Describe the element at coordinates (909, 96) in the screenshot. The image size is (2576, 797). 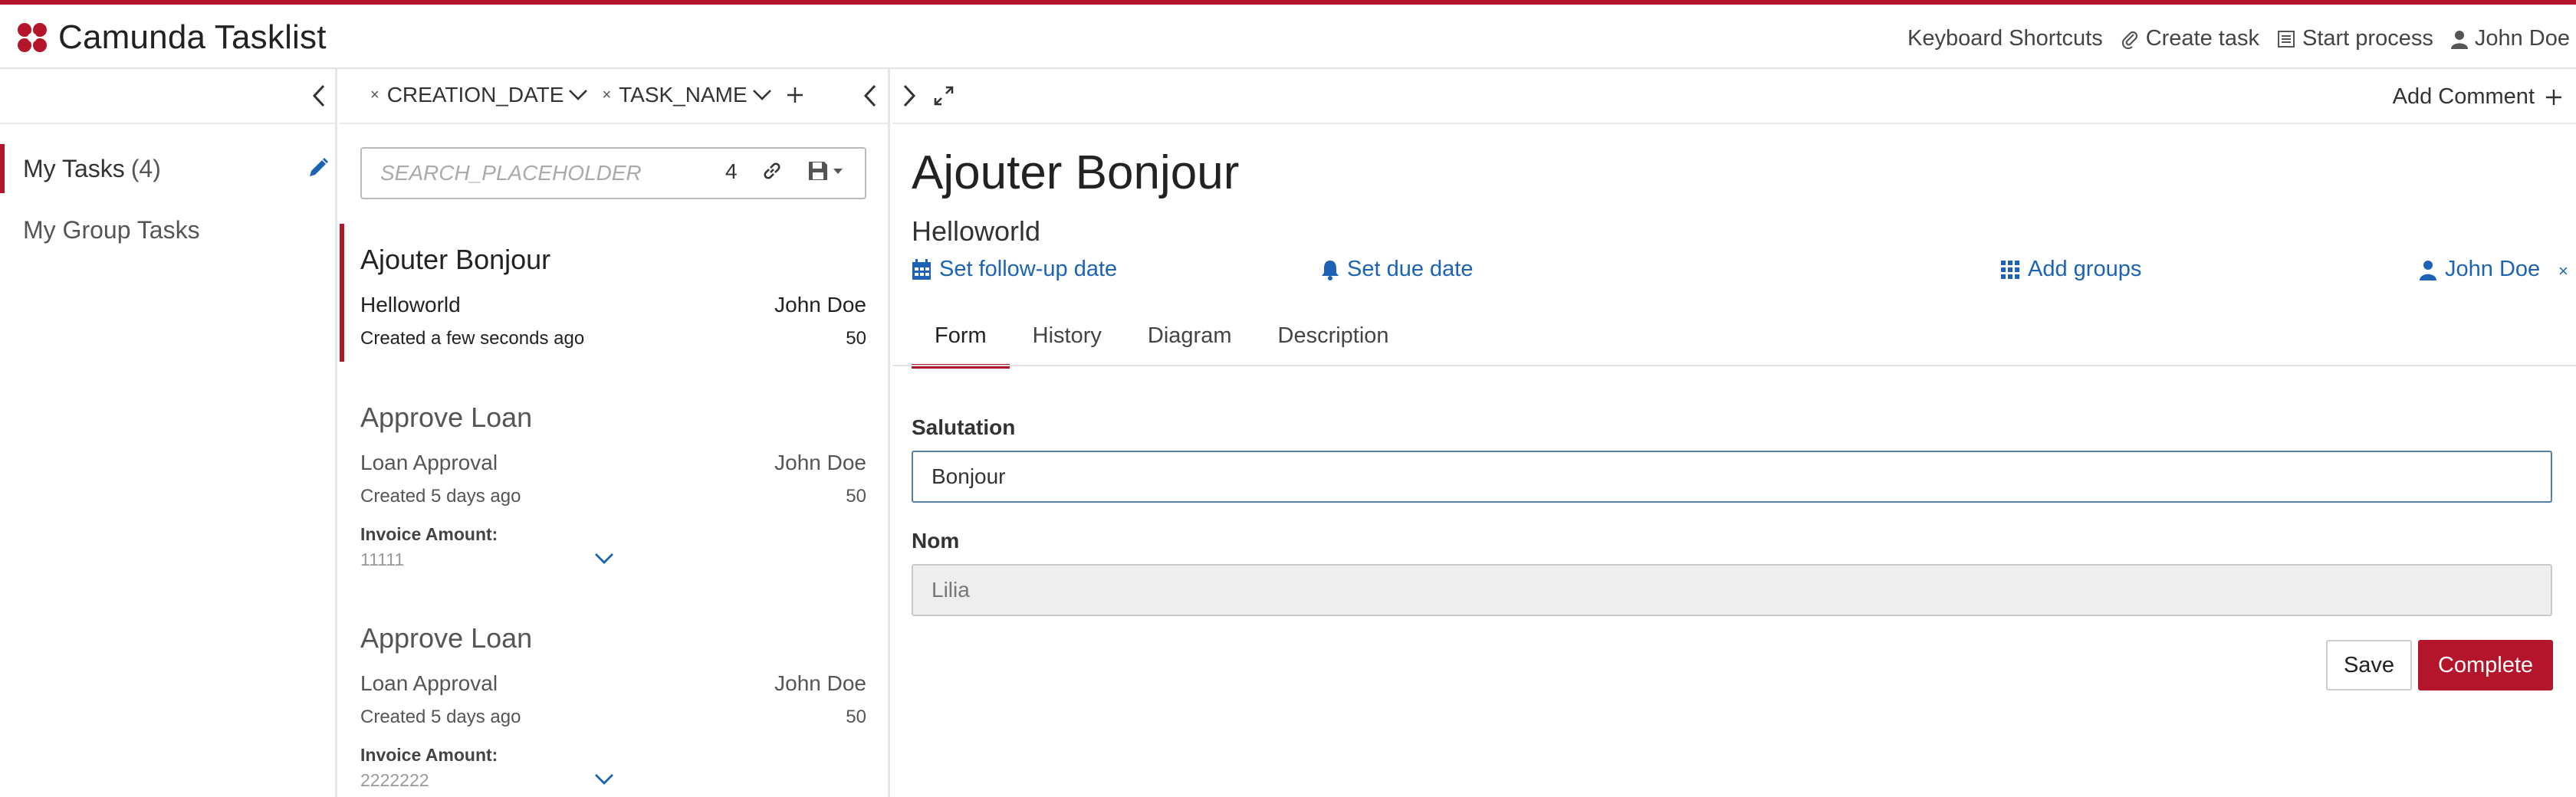
I see `expand-list-chevron-right-icon` at that location.